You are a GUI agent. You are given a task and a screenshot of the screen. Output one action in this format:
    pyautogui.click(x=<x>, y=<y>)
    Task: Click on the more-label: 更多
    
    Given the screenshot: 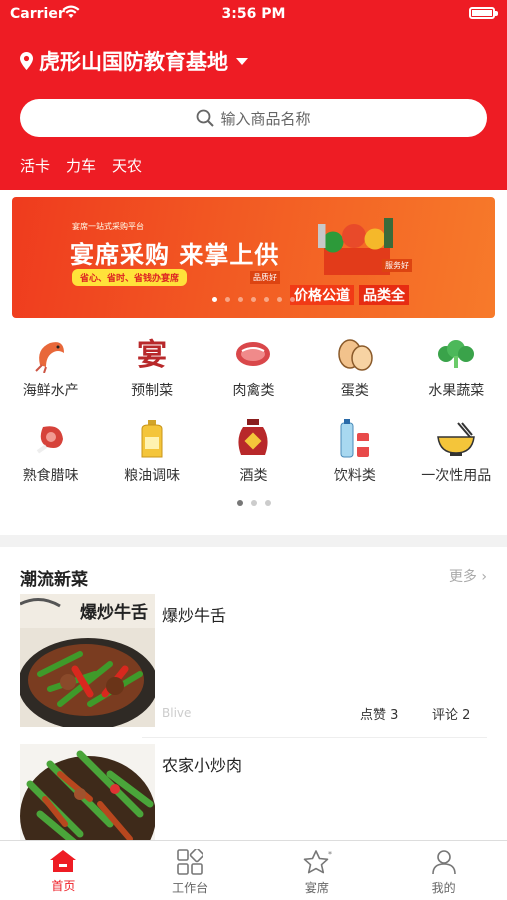 What is the action you would take?
    pyautogui.click(x=462, y=577)
    